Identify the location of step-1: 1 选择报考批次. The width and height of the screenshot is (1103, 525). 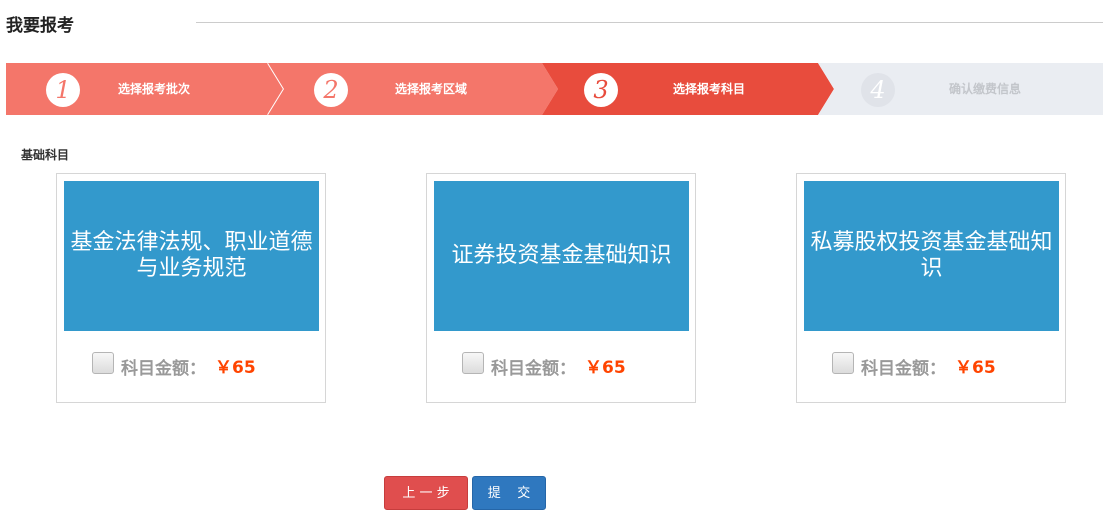
(146, 89).